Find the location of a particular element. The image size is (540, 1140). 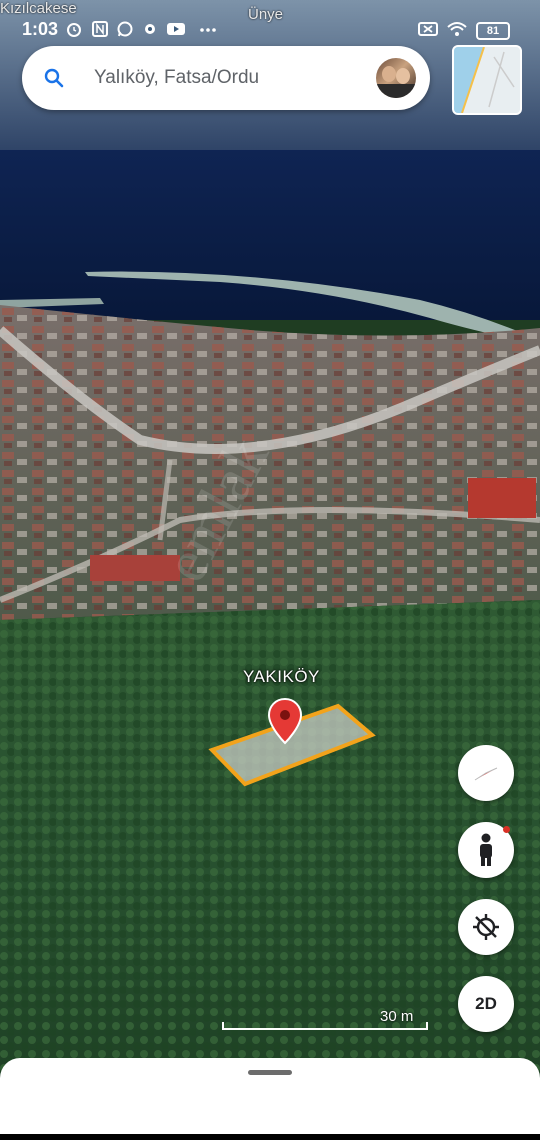

bottom-sheet is located at coordinates (270, 1099).